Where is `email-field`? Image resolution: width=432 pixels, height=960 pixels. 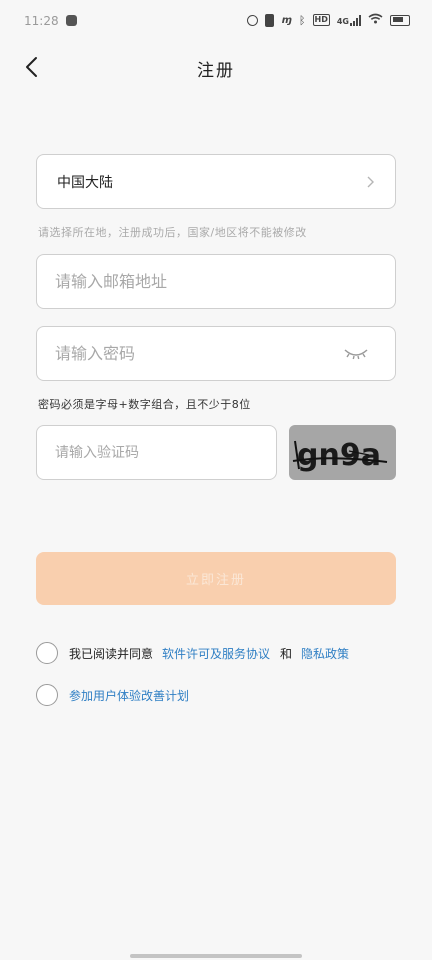 email-field is located at coordinates (200, 281).